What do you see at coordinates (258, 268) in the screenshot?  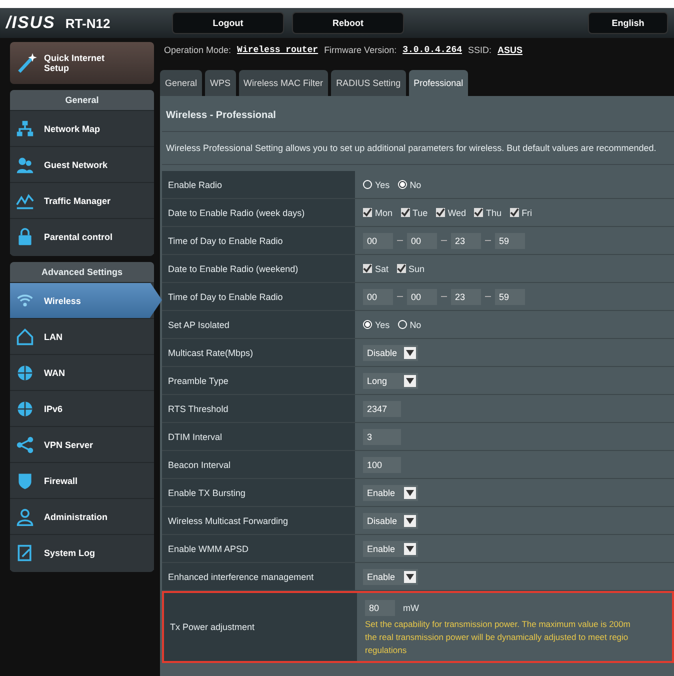 I see `setting-label: Date to Enable Radio (weekend)` at bounding box center [258, 268].